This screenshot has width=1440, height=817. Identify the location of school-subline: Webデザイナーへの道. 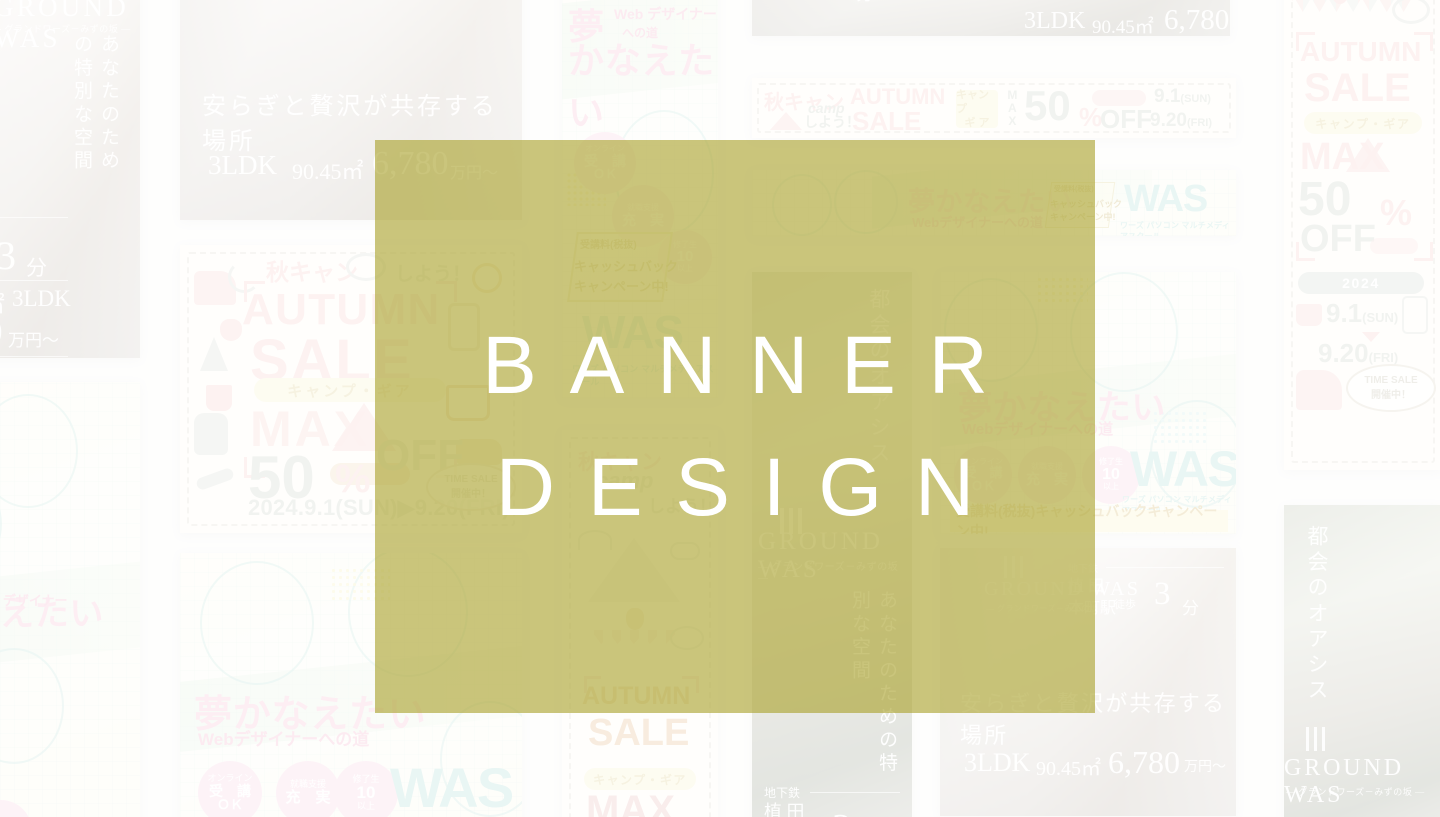
(284, 739).